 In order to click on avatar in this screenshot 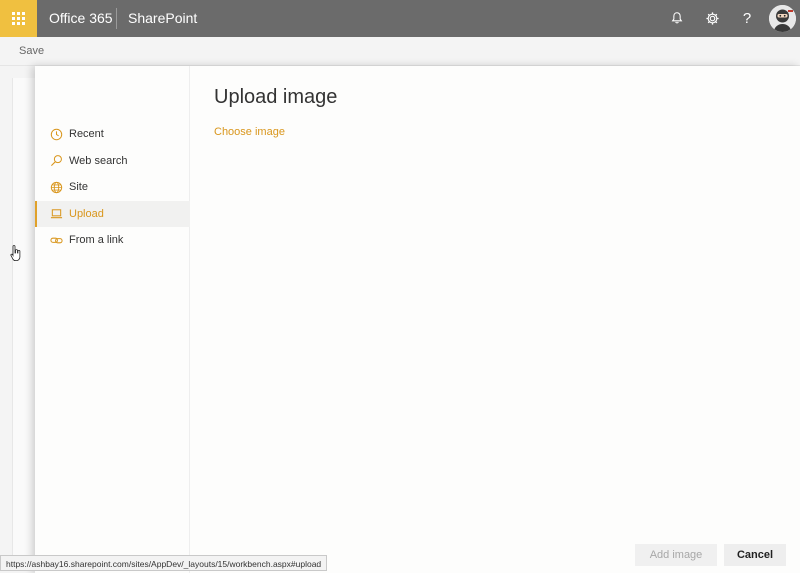, I will do `click(782, 18)`.